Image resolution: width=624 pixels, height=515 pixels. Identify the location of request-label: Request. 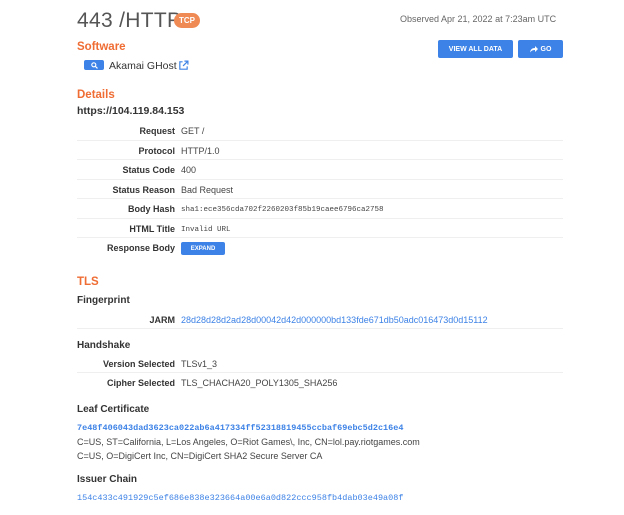
(157, 131).